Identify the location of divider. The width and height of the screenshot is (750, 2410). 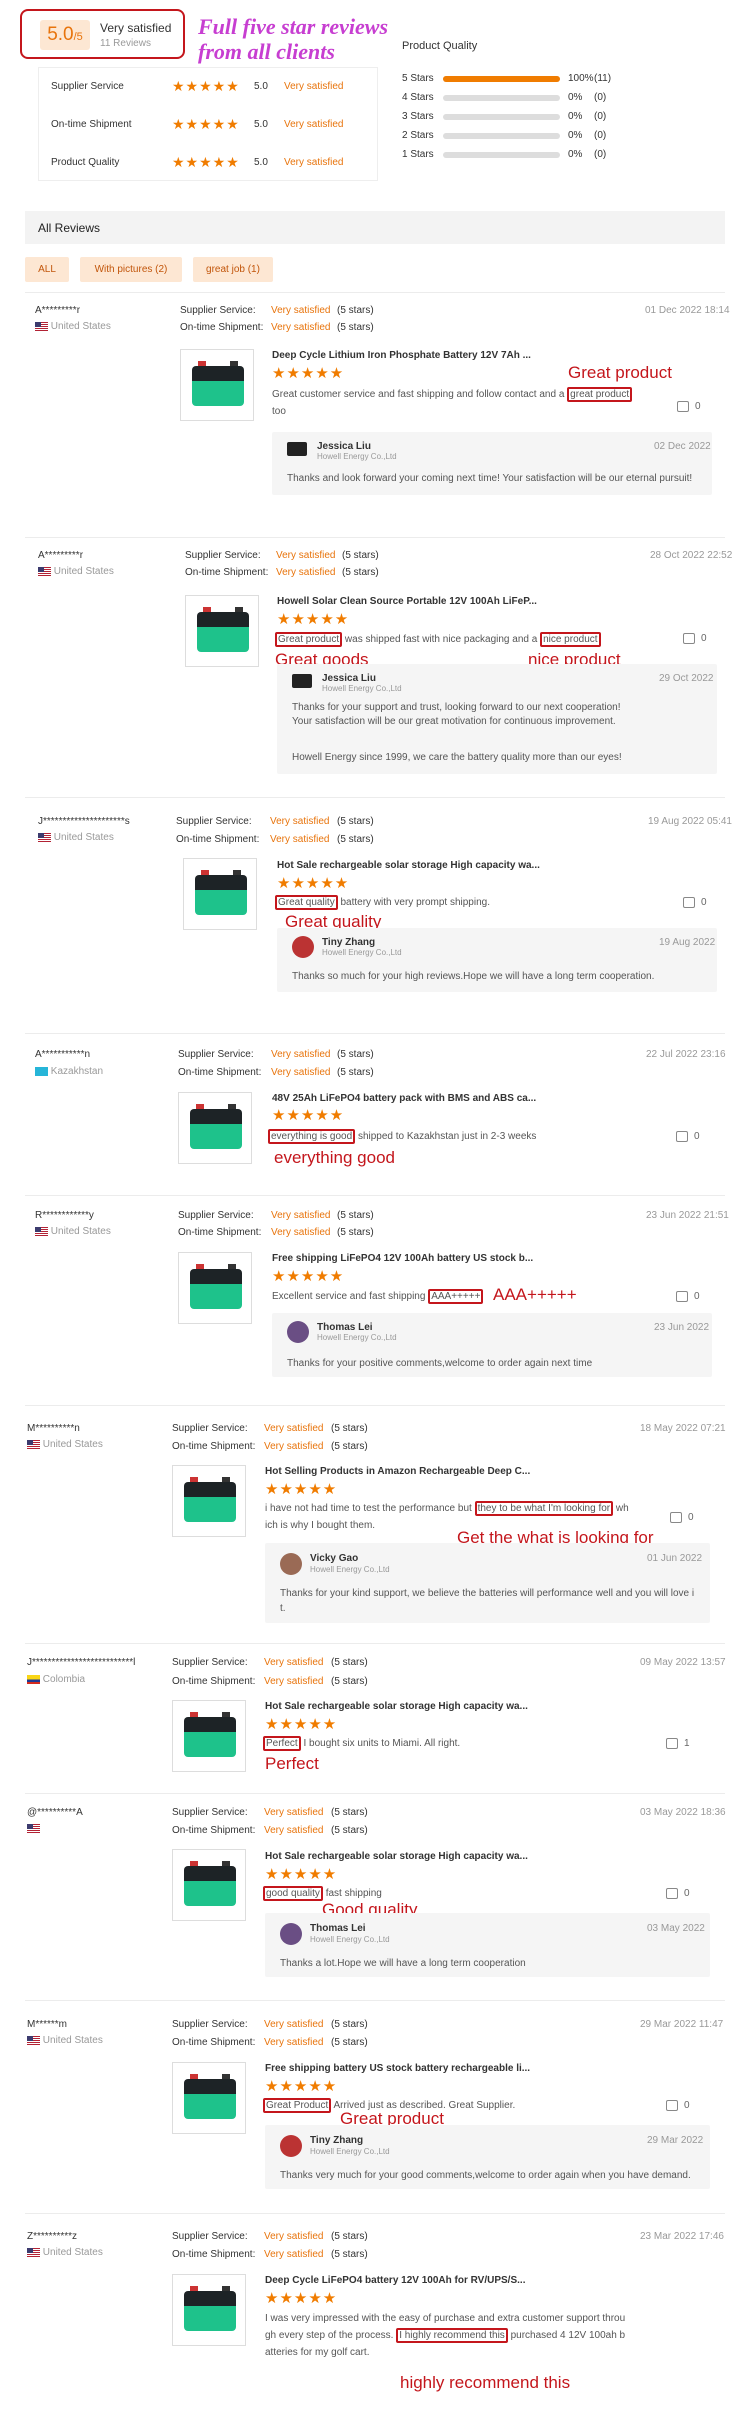
(375, 2000).